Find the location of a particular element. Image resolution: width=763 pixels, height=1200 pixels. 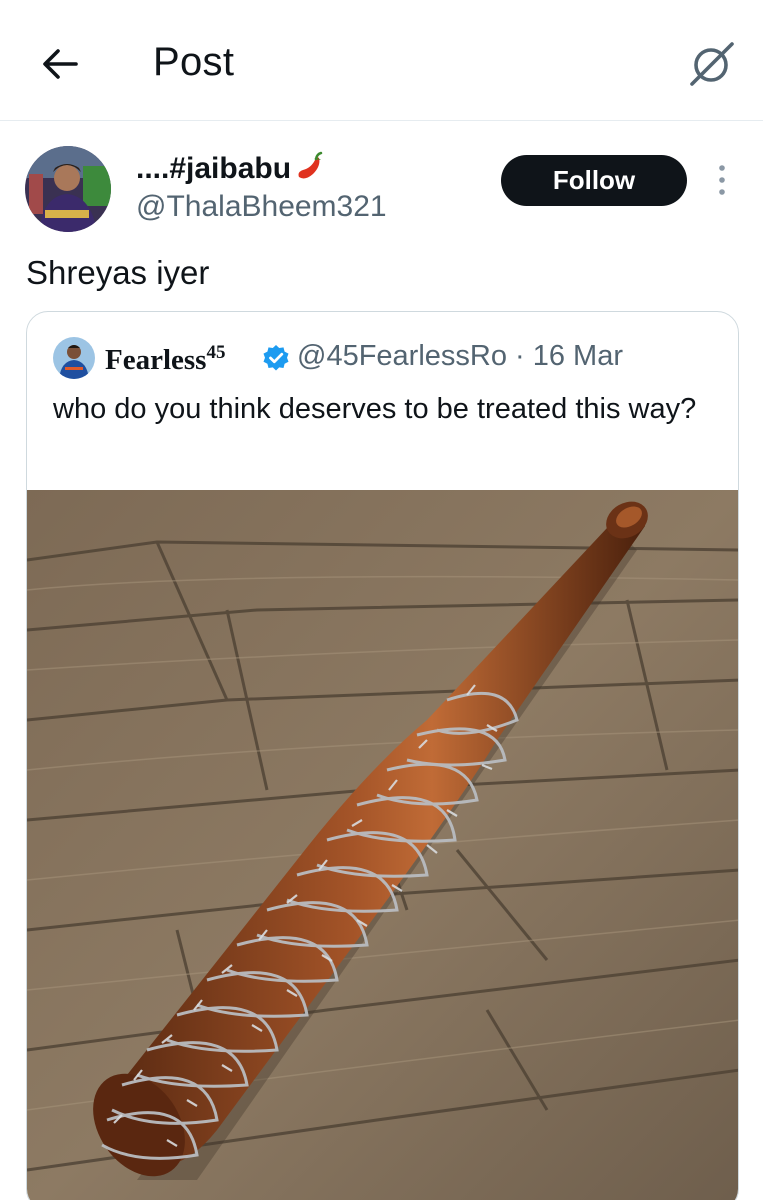

grok-icon is located at coordinates (712, 64).